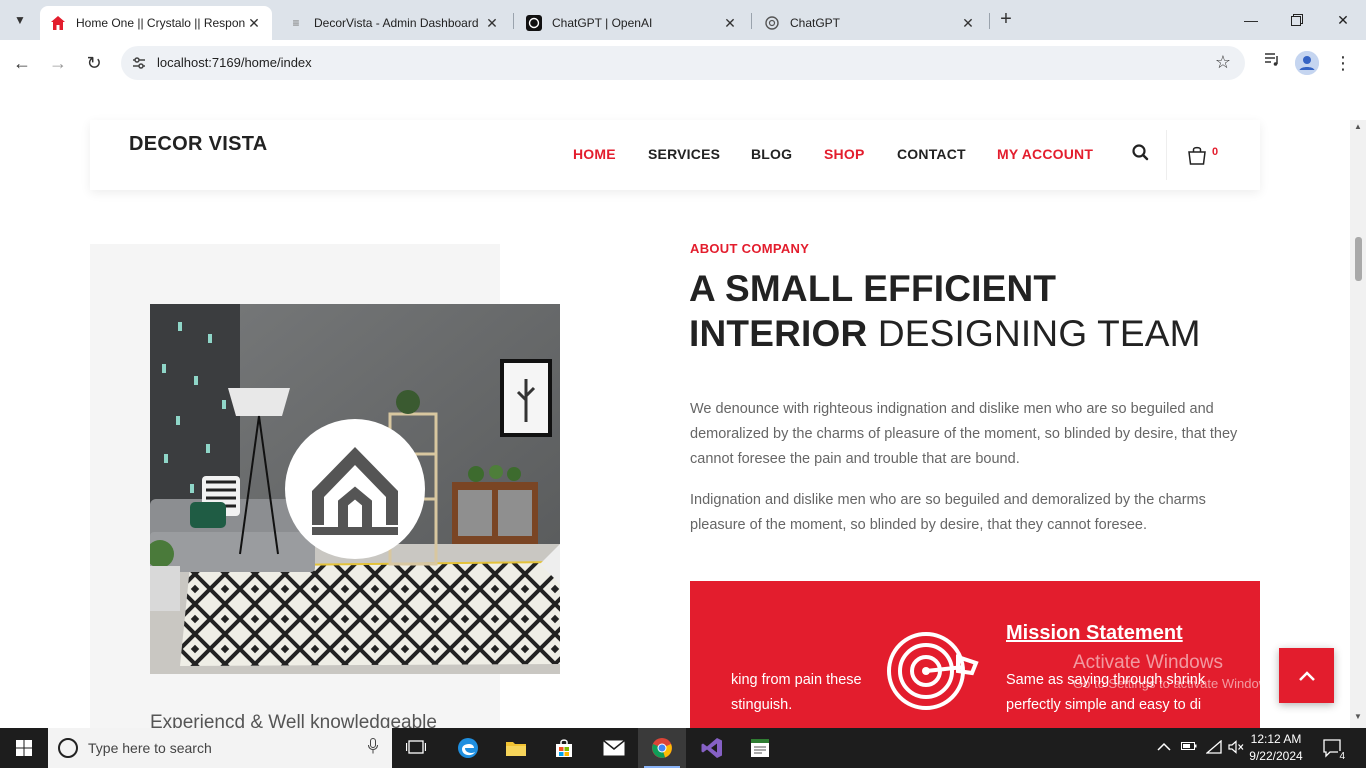  I want to click on scroll-up-arrow-icon: ▲, so click(1358, 129).